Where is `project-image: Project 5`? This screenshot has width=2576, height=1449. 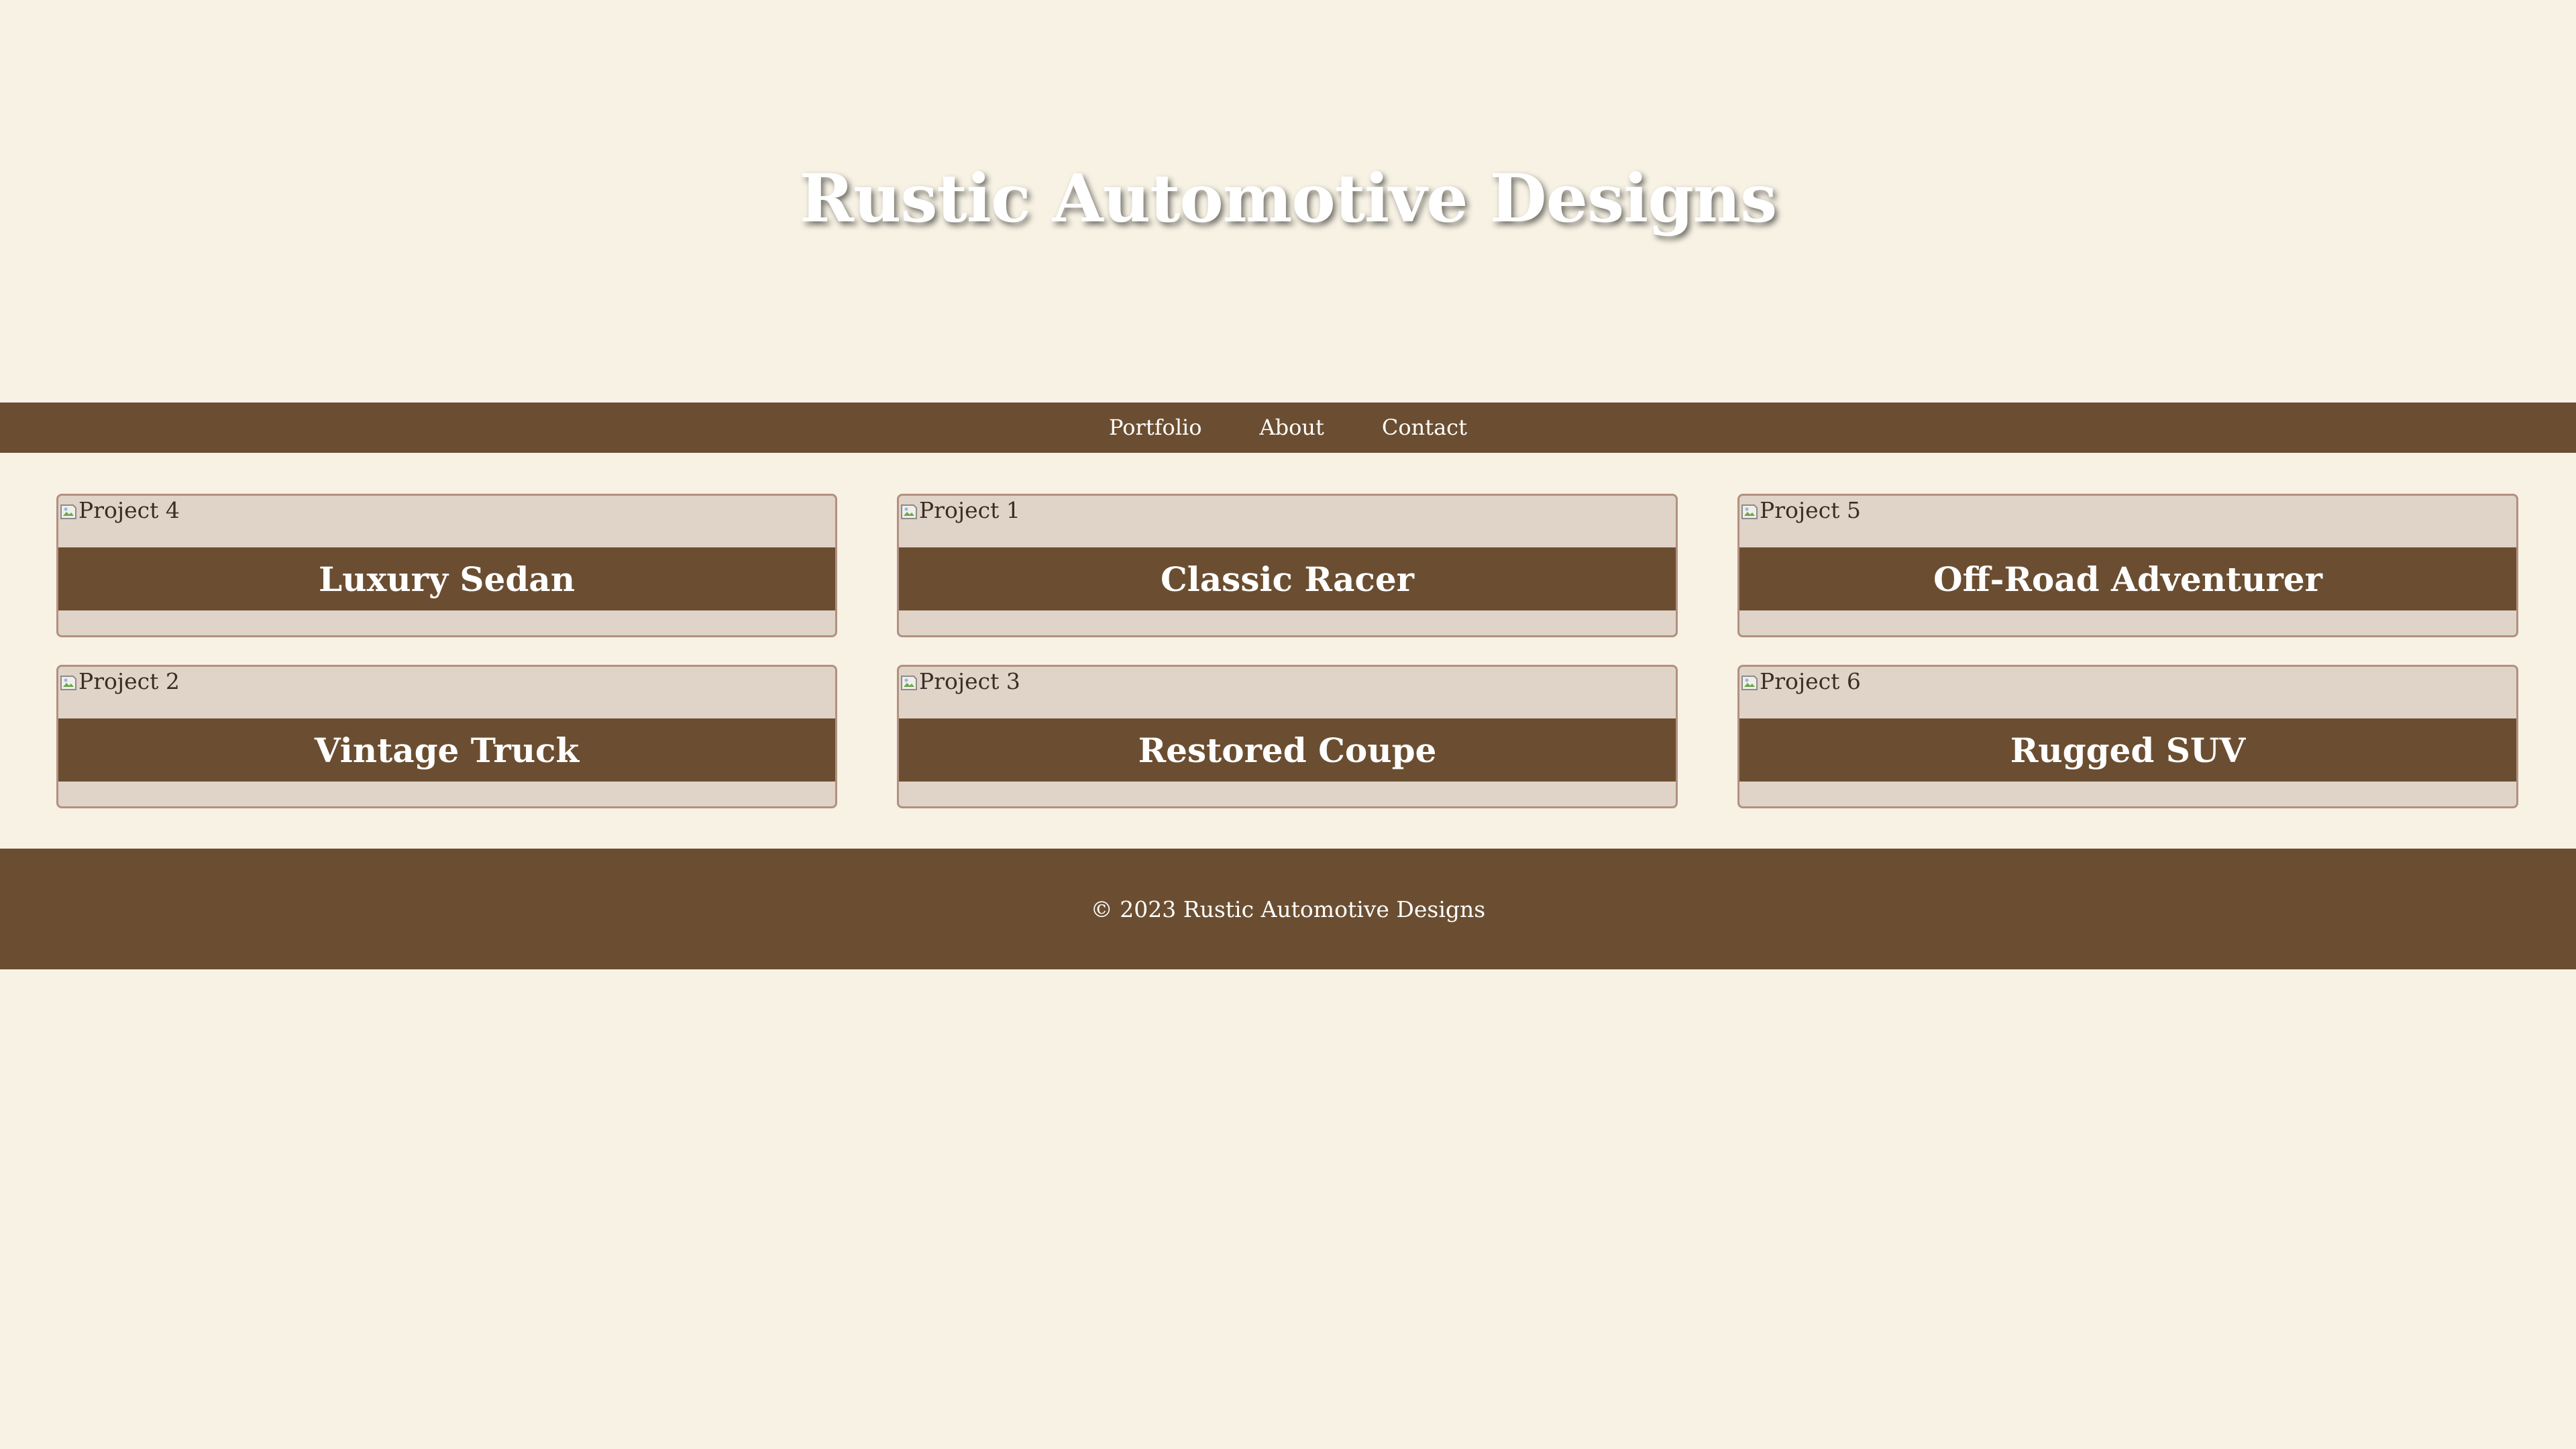
project-image: Project 5 is located at coordinates (1800, 522).